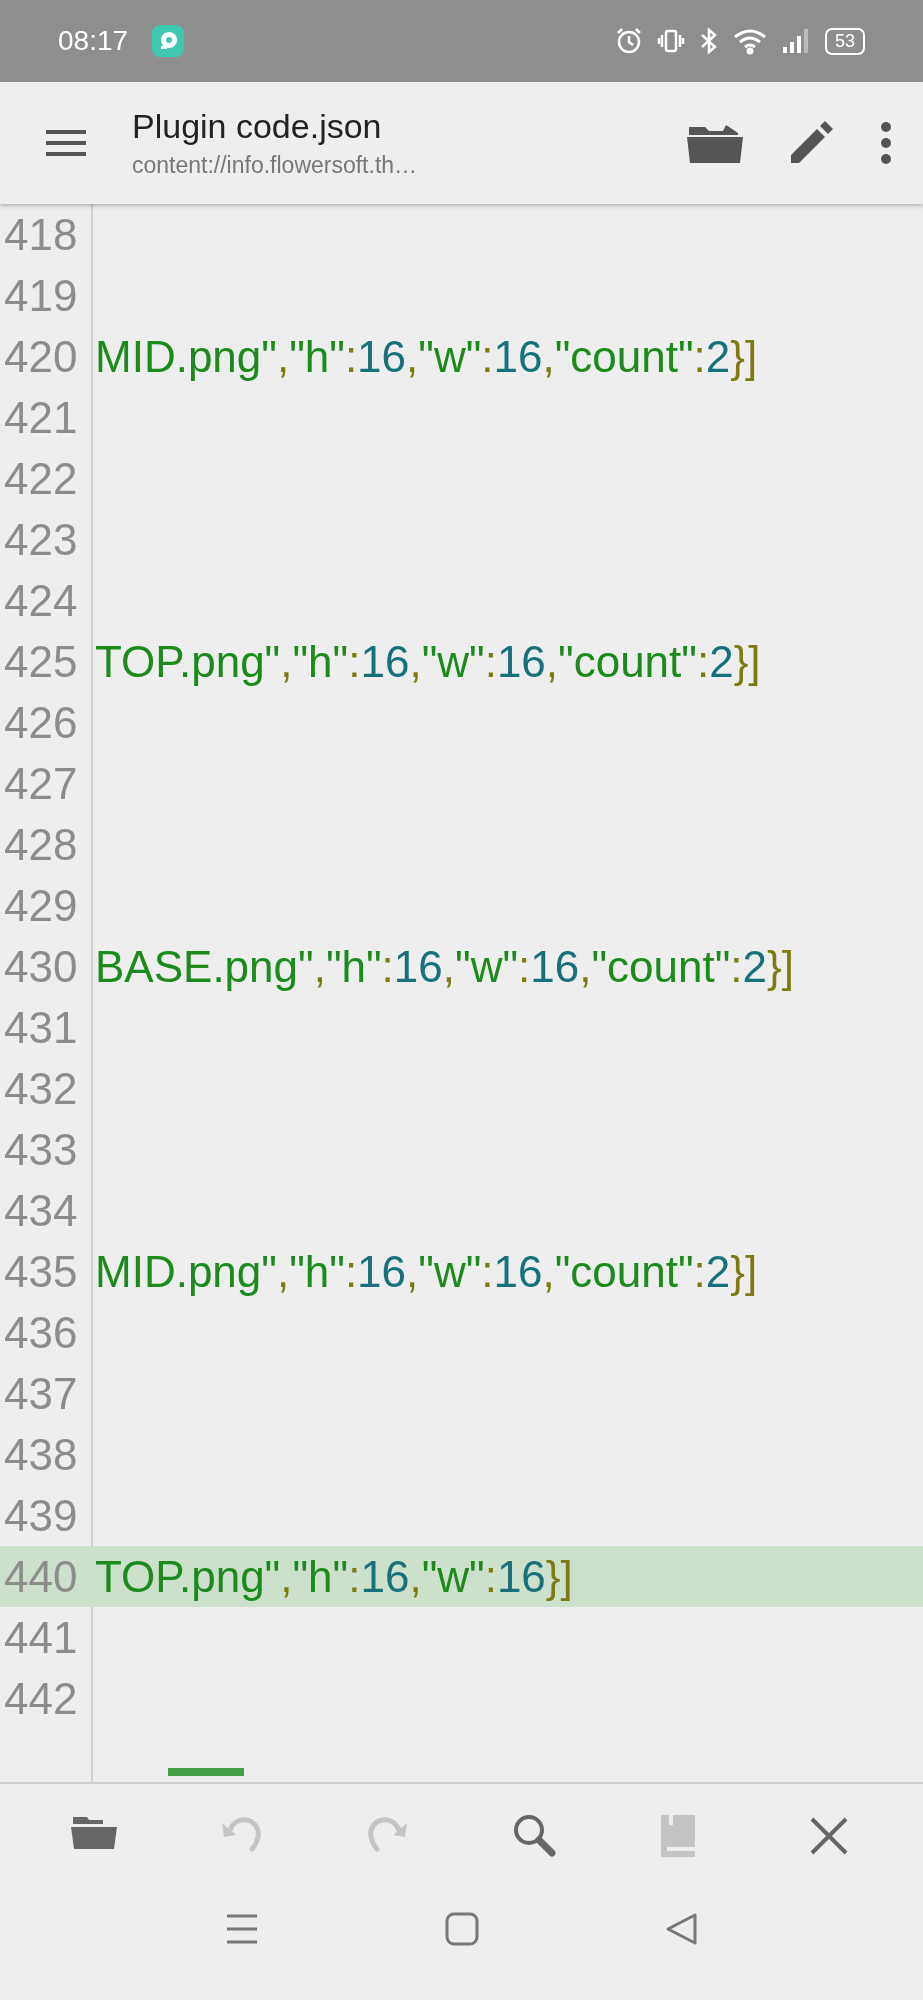  I want to click on line-number: 424, so click(41, 600).